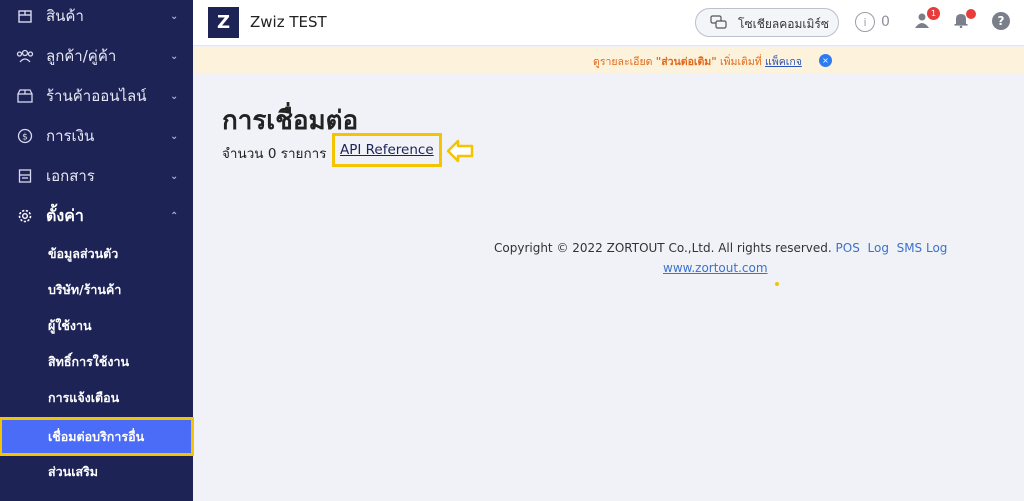  I want to click on coin-icon: $, so click(25, 136).